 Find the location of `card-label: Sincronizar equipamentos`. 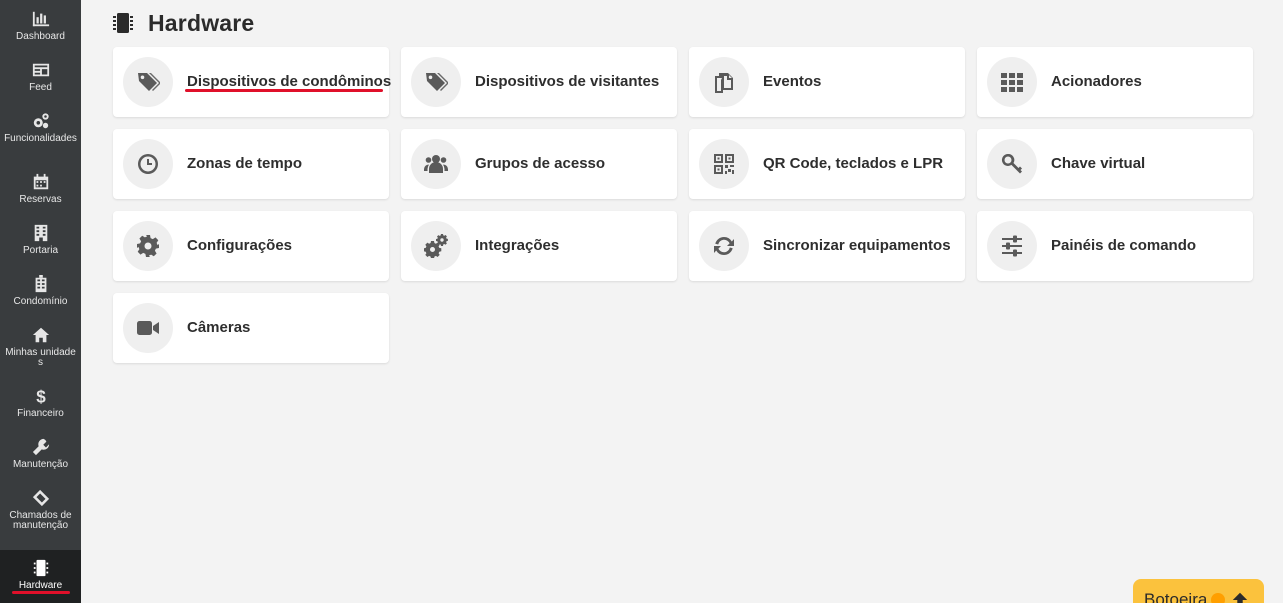

card-label: Sincronizar equipamentos is located at coordinates (857, 245).